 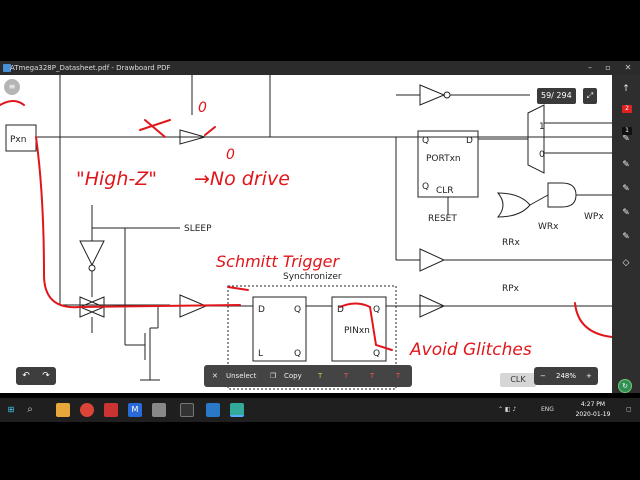 What do you see at coordinates (18, 140) in the screenshot?
I see `label-pxn: Pxn` at bounding box center [18, 140].